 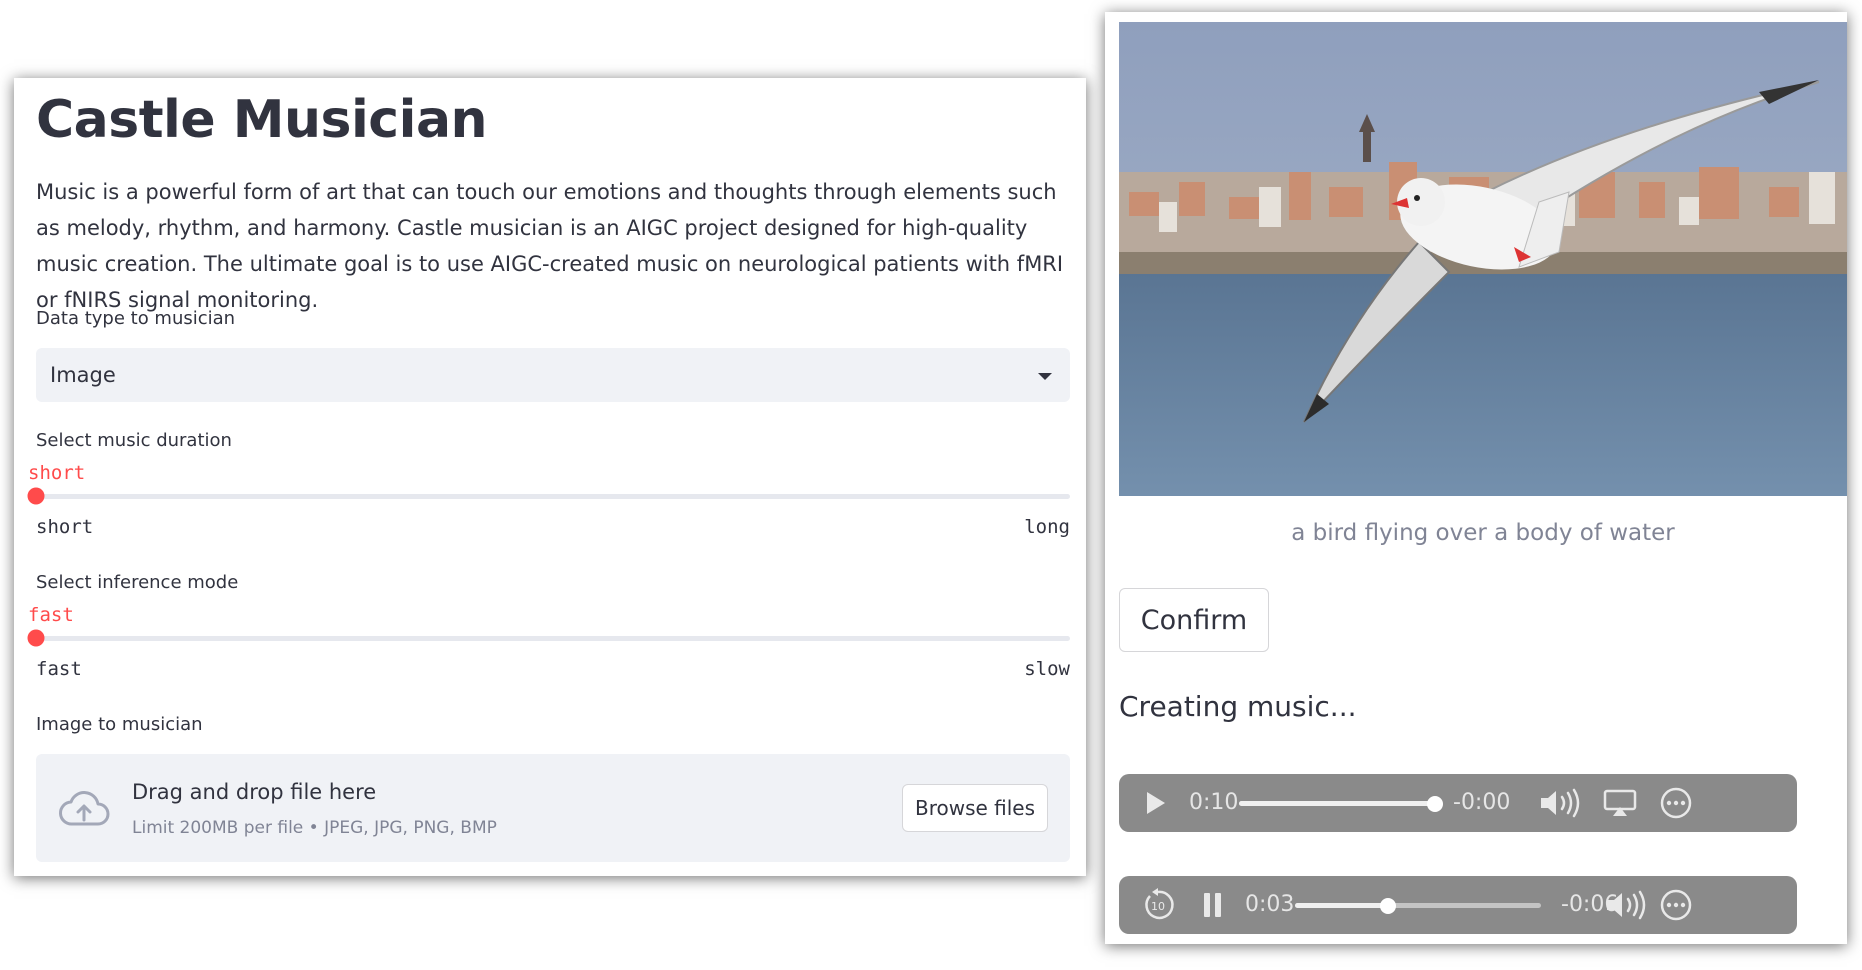 I want to click on duration-label: Select music duration, so click(x=134, y=440).